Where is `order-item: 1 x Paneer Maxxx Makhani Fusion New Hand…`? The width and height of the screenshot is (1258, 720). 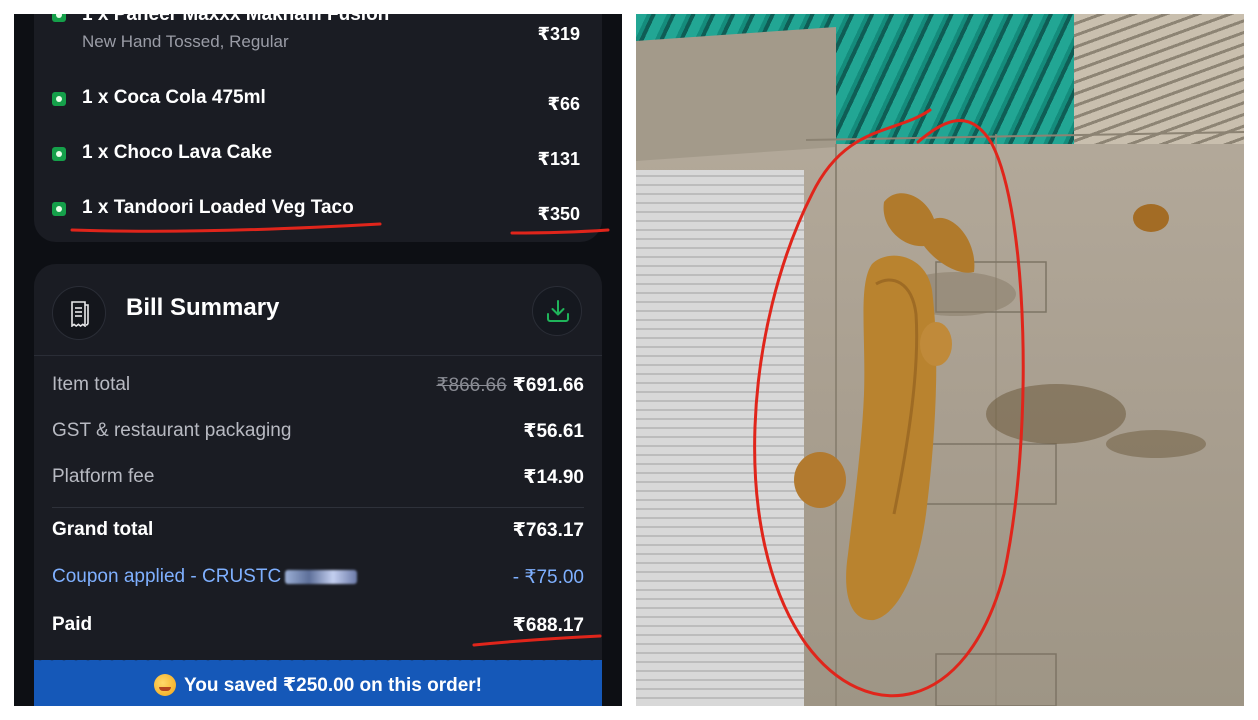
order-item: 1 x Paneer Maxxx Makhani Fusion New Hand… is located at coordinates (318, 32).